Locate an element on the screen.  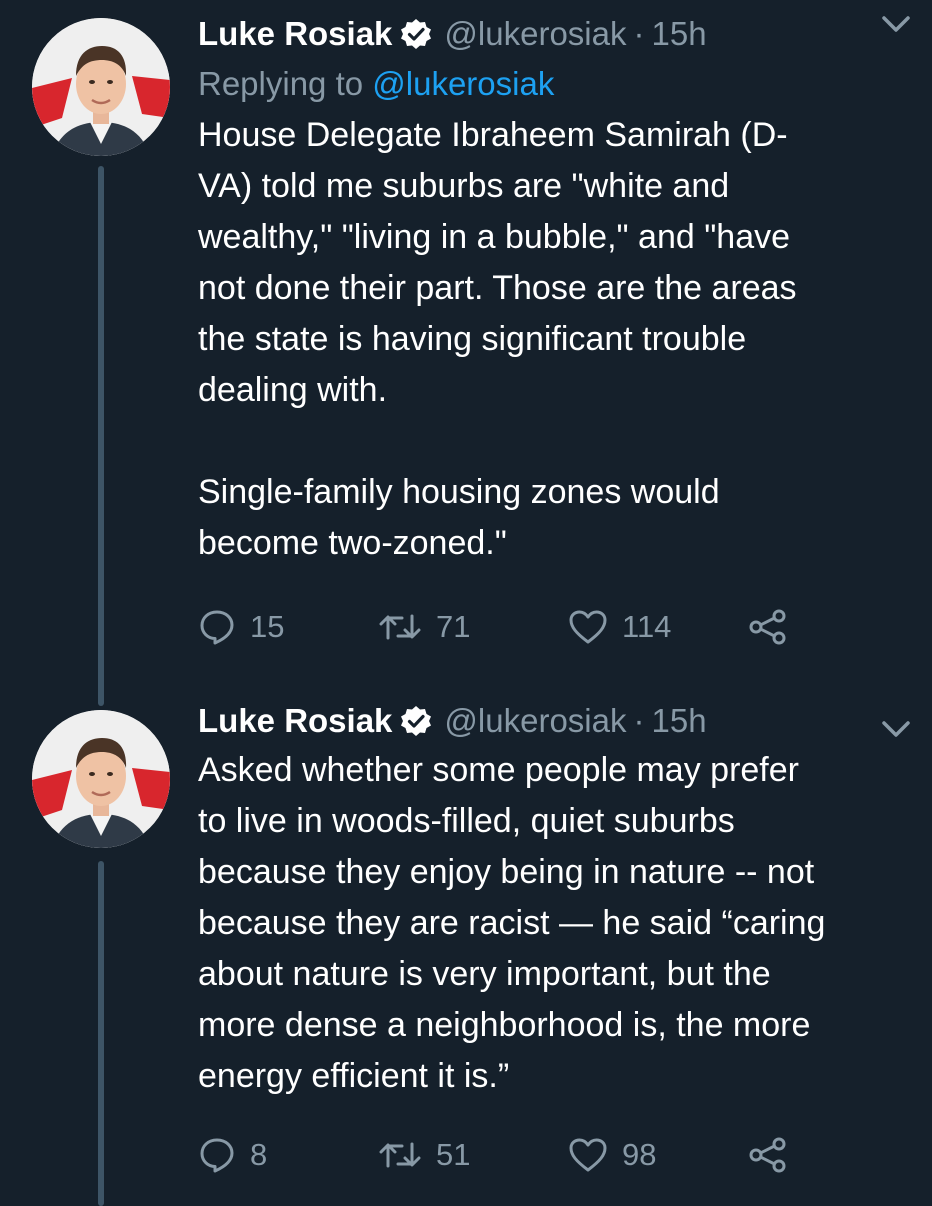
retweet-button: 51 is located at coordinates (473, 1155).